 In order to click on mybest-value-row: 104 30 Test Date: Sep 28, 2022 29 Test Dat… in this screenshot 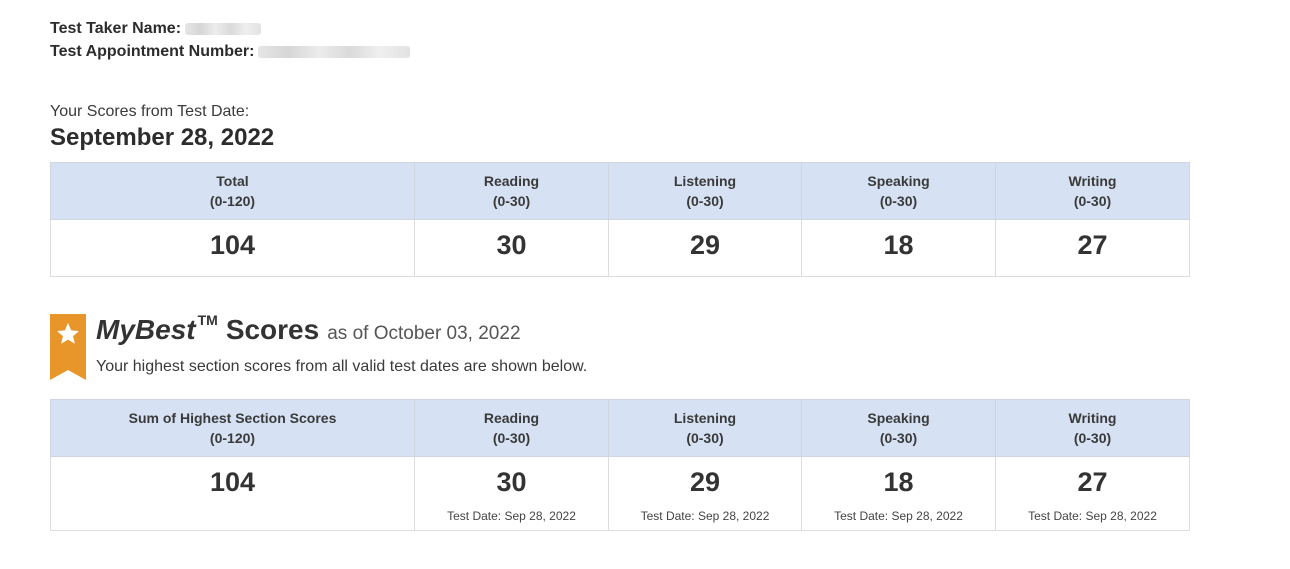, I will do `click(620, 493)`.